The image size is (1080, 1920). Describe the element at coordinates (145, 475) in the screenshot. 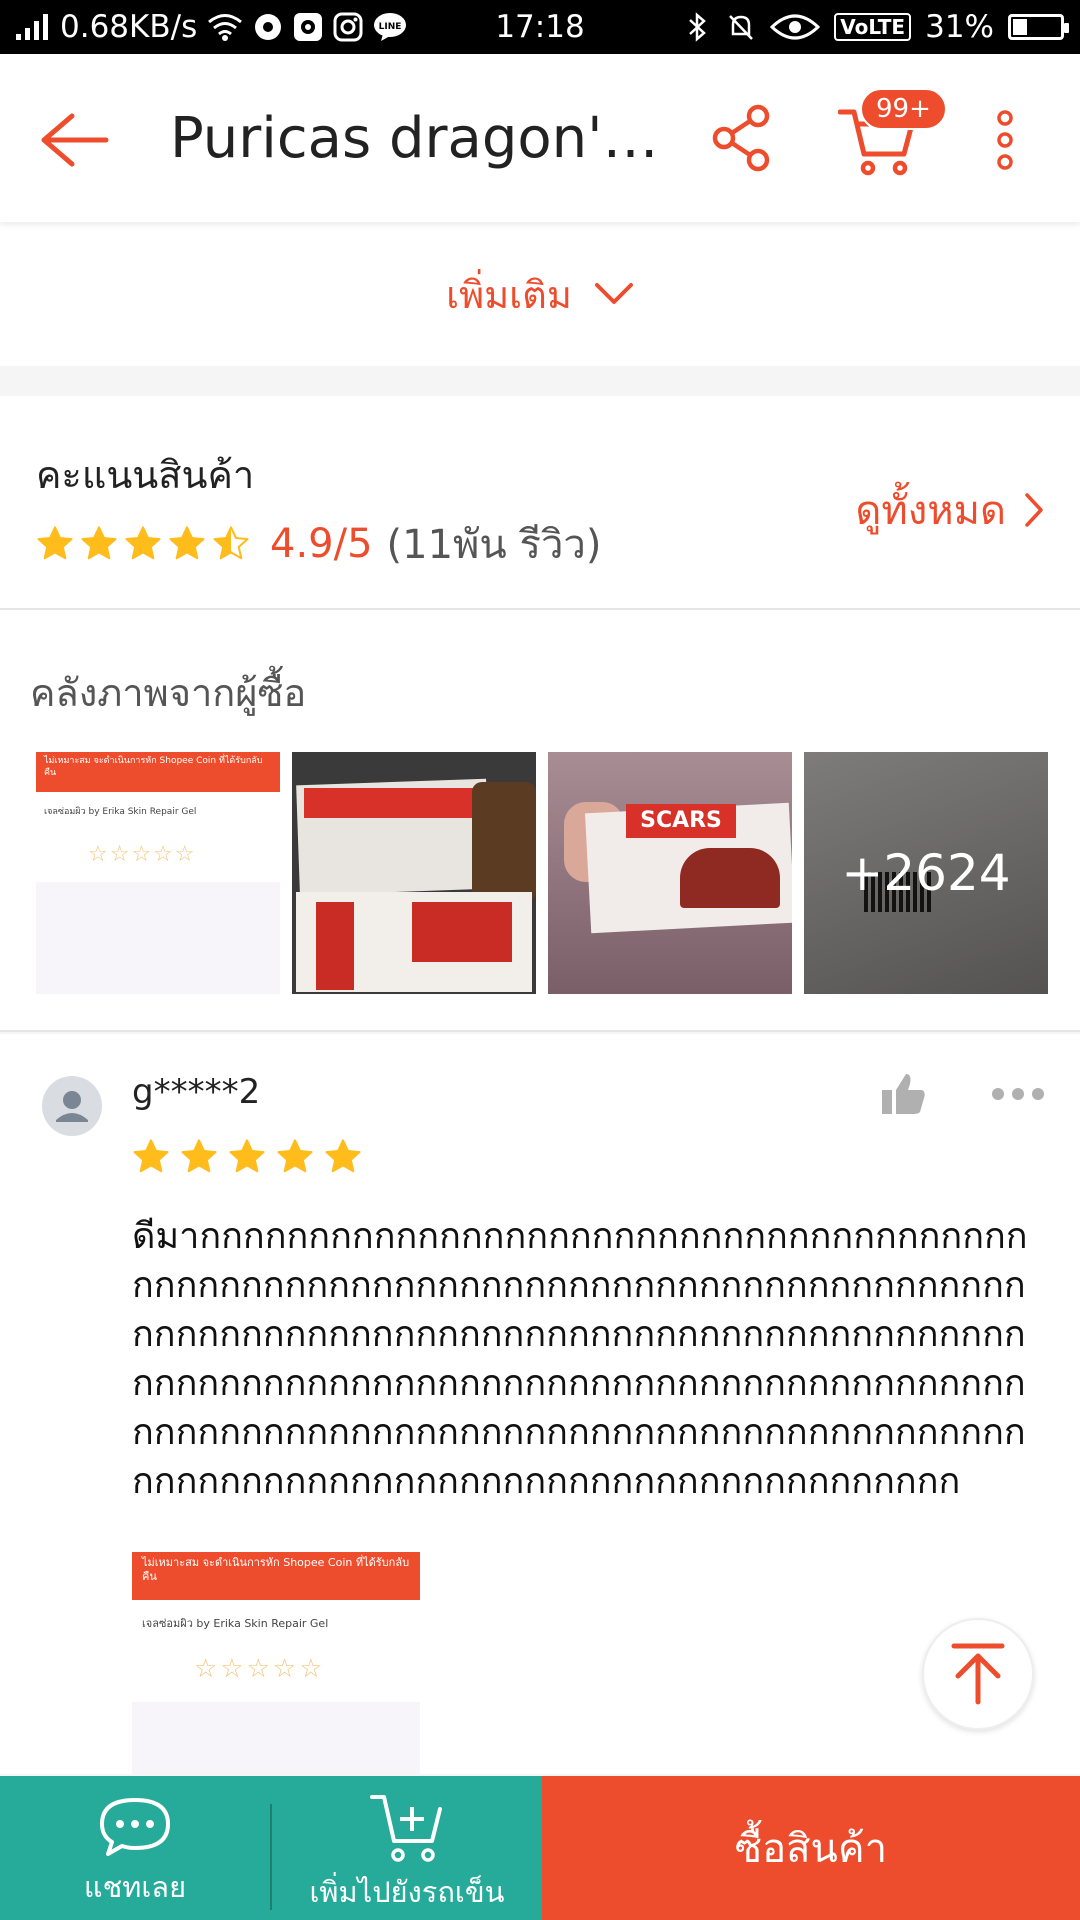

I see `rating-title: คะแนนสินค้า` at that location.